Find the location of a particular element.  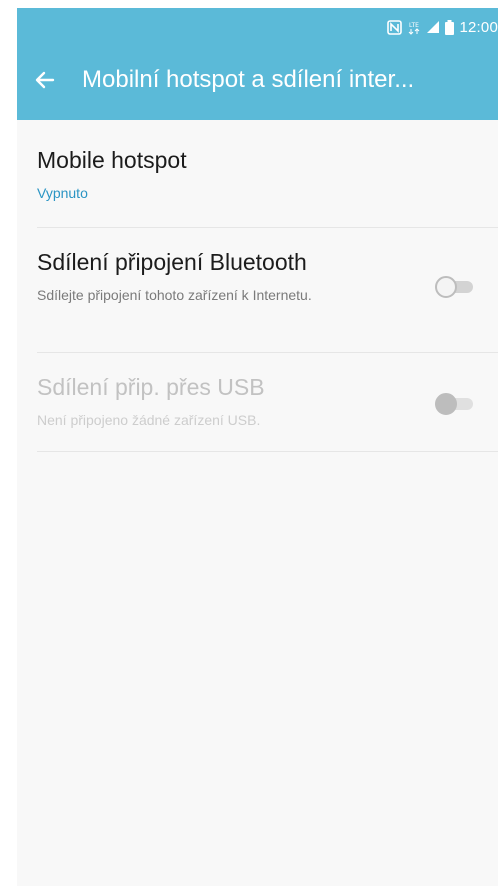

setting-title: Sdílení připojení Bluetooth is located at coordinates (172, 262).